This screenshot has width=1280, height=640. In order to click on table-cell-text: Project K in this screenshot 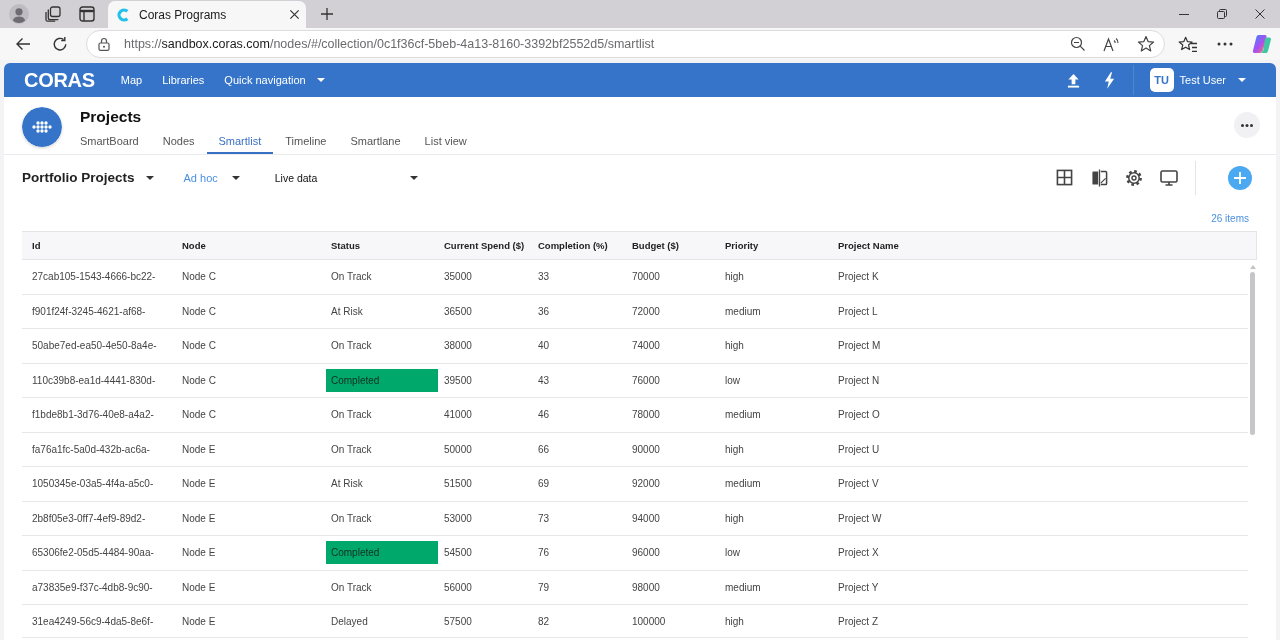, I will do `click(858, 277)`.